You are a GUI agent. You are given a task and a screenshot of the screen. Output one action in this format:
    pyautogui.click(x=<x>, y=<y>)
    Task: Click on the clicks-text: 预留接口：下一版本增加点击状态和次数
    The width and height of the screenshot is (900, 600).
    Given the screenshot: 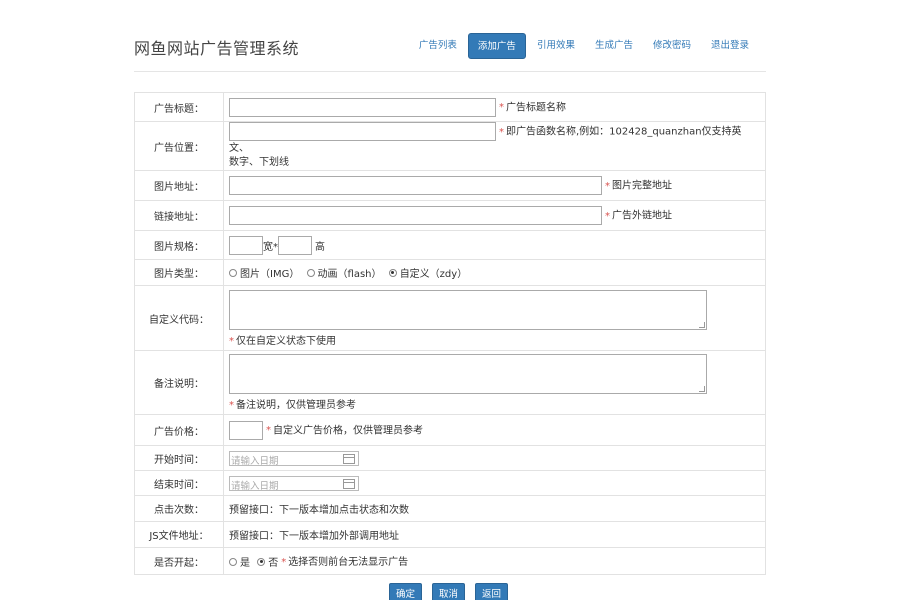 What is the action you would take?
    pyautogui.click(x=494, y=508)
    